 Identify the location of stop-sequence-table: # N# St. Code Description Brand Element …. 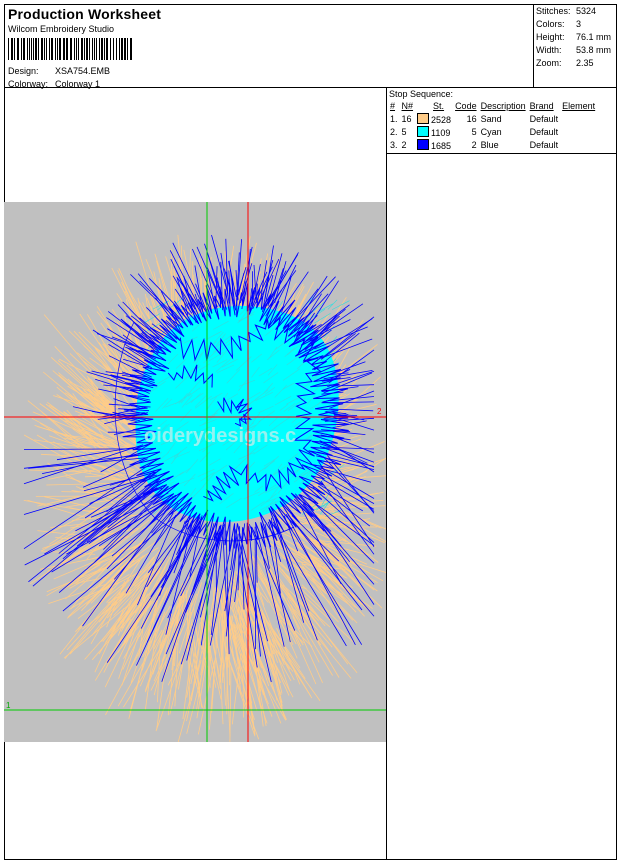
(492, 125).